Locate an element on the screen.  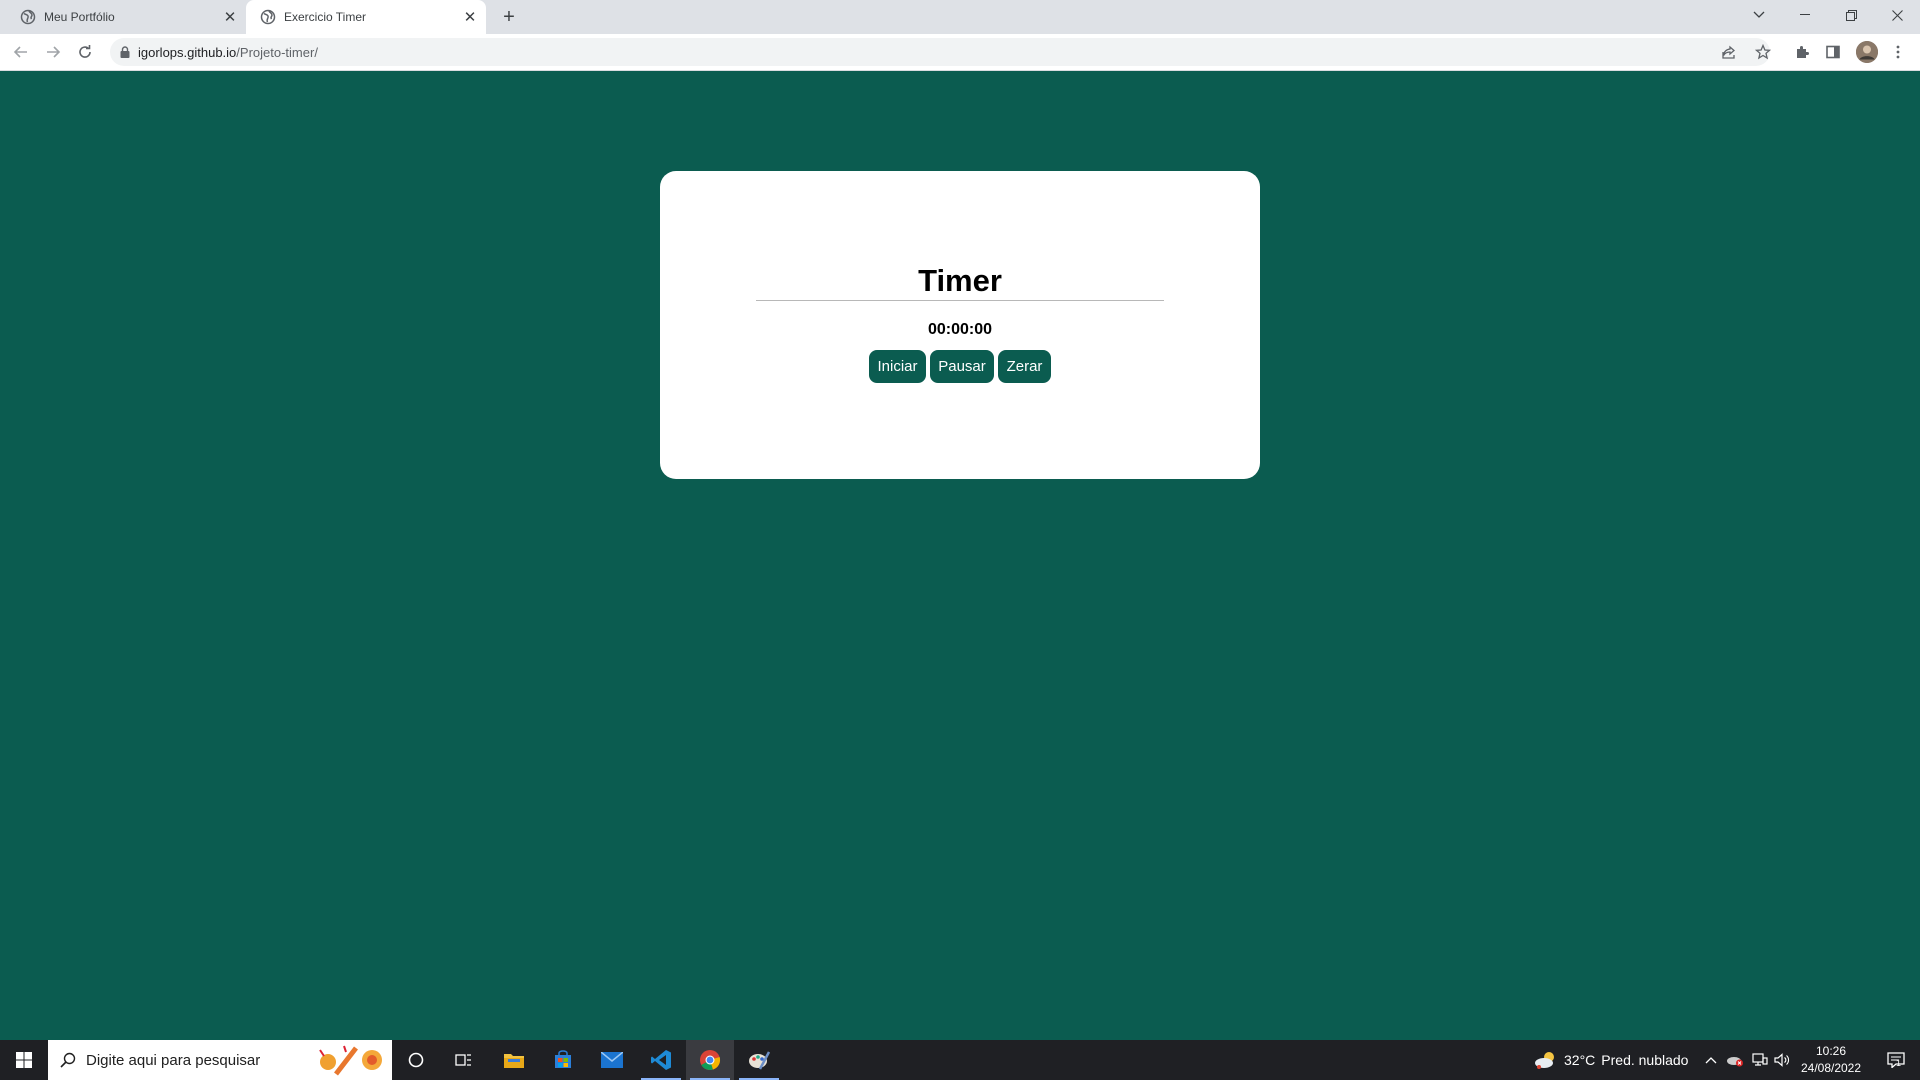
weather-description: Pred. nublado is located at coordinates (1645, 1060).